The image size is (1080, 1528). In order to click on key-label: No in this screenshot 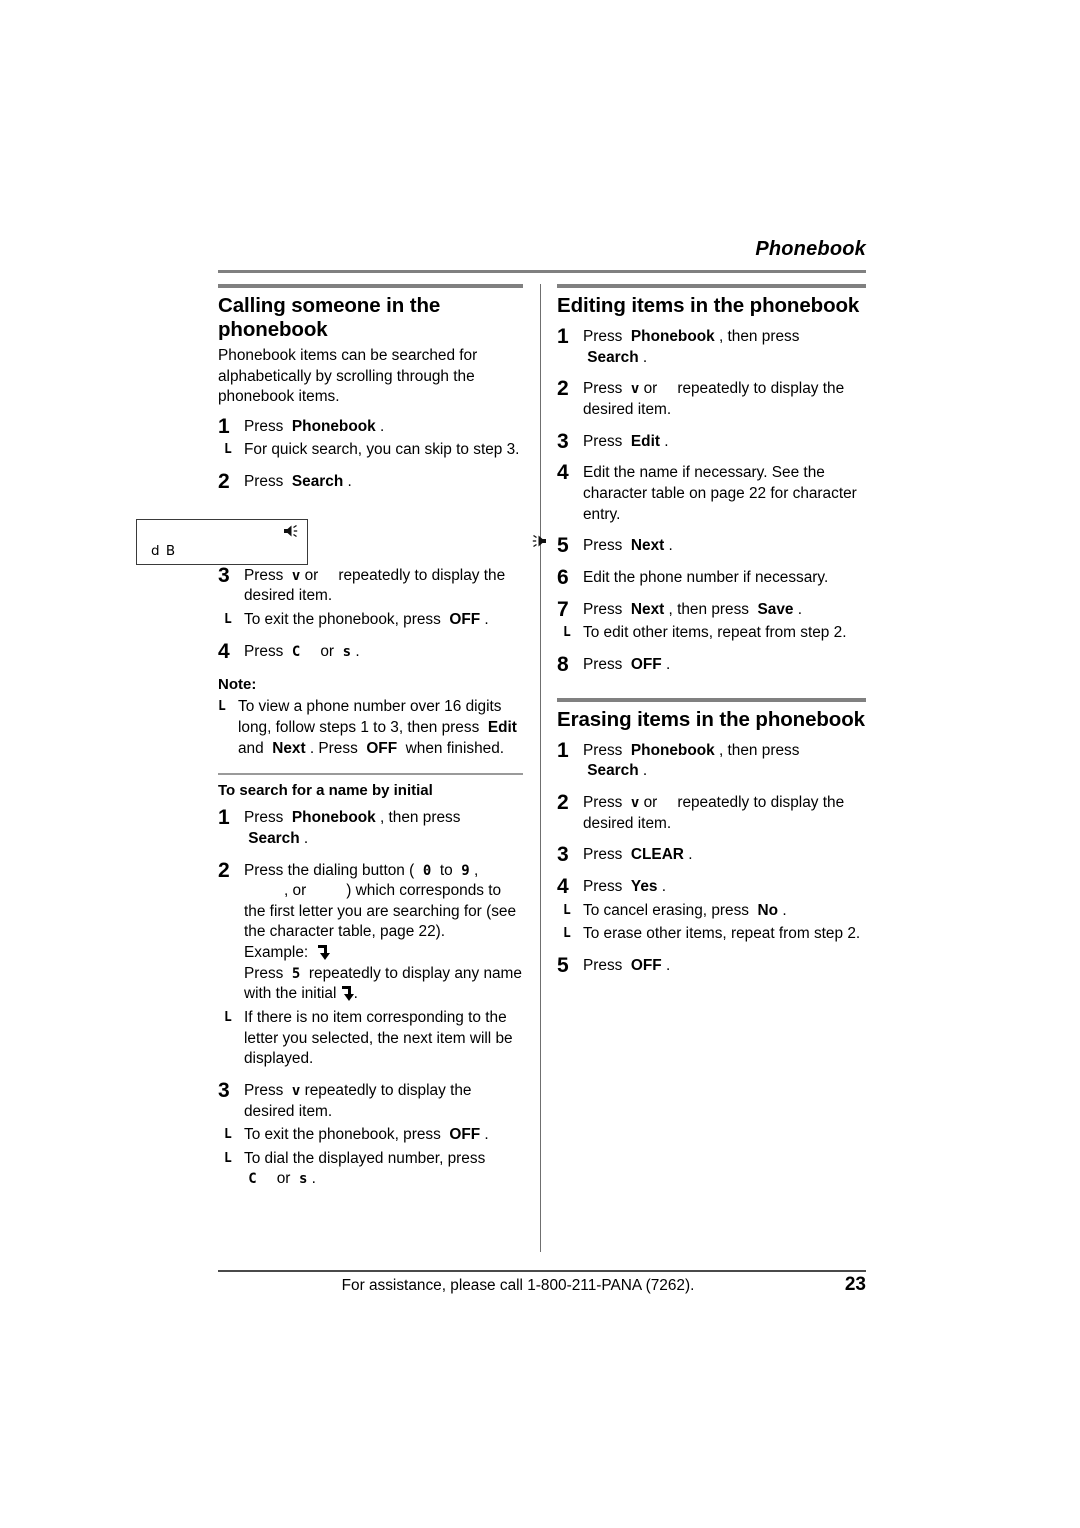, I will do `click(768, 910)`.